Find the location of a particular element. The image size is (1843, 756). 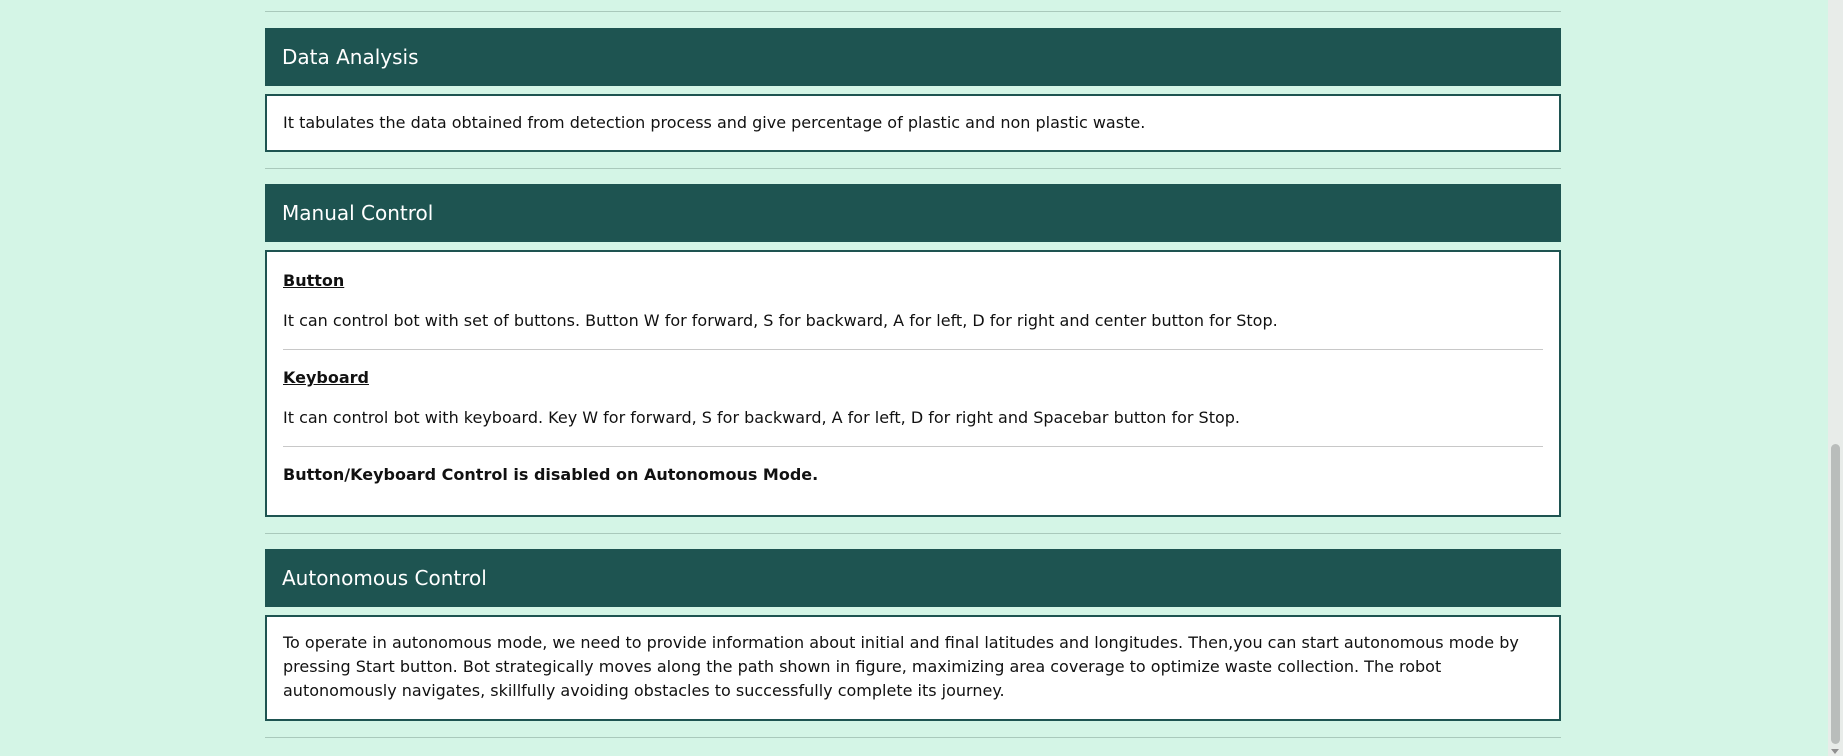

section-title: Autonomous Control is located at coordinates (384, 578).